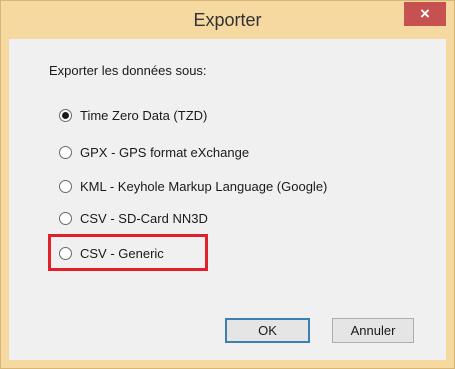 The image size is (455, 369). What do you see at coordinates (373, 330) in the screenshot?
I see `cancel-button: Annuler` at bounding box center [373, 330].